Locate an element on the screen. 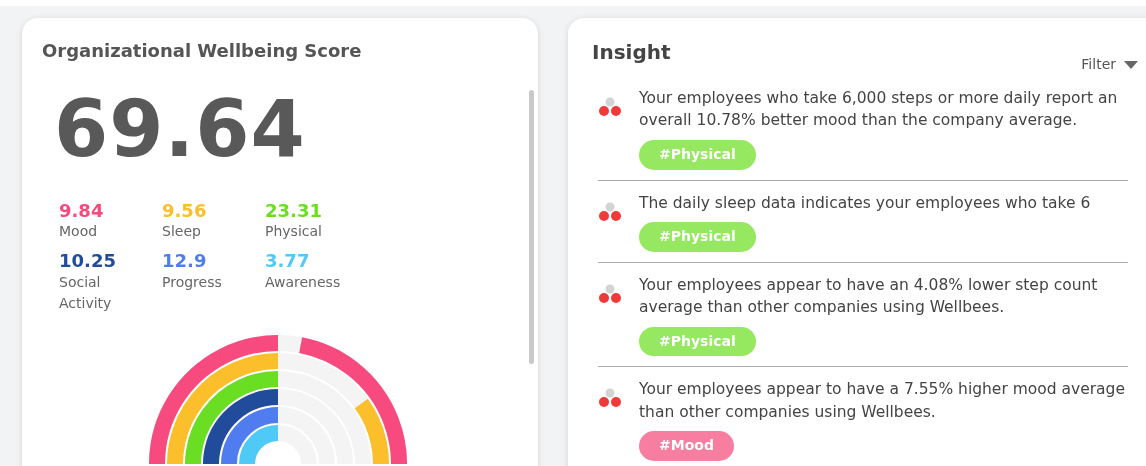 This screenshot has height=466, width=1146. metric-value: 9.84 is located at coordinates (82, 210).